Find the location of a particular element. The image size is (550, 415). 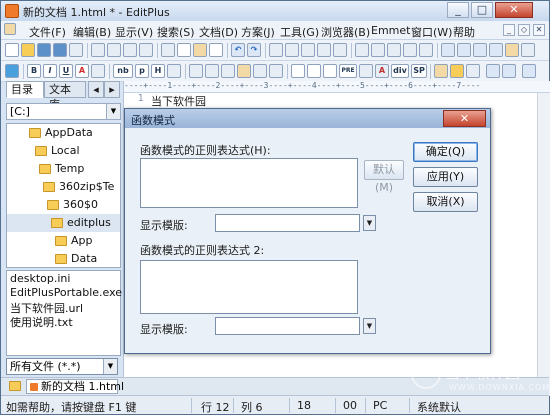

regex1-input is located at coordinates (249, 183).